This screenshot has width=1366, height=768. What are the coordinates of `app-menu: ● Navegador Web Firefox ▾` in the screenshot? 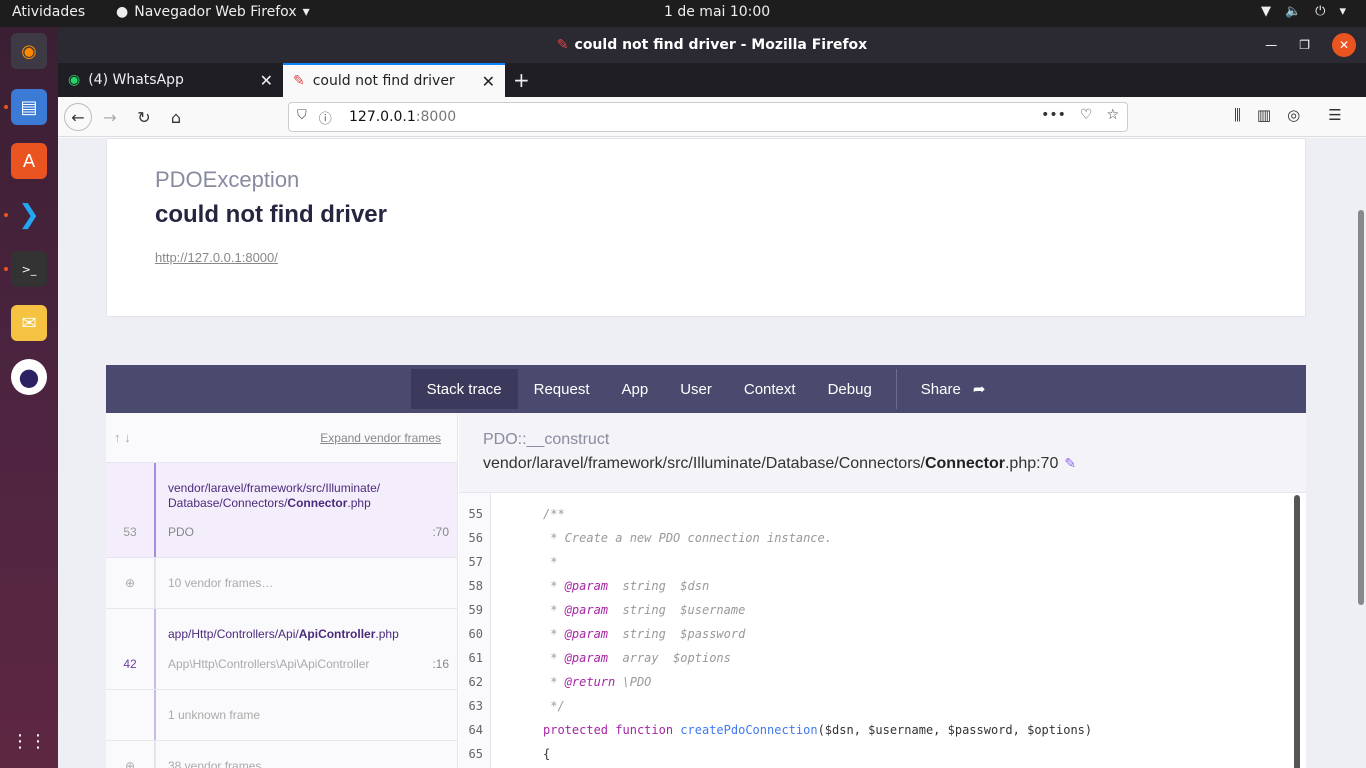 It's located at (213, 12).